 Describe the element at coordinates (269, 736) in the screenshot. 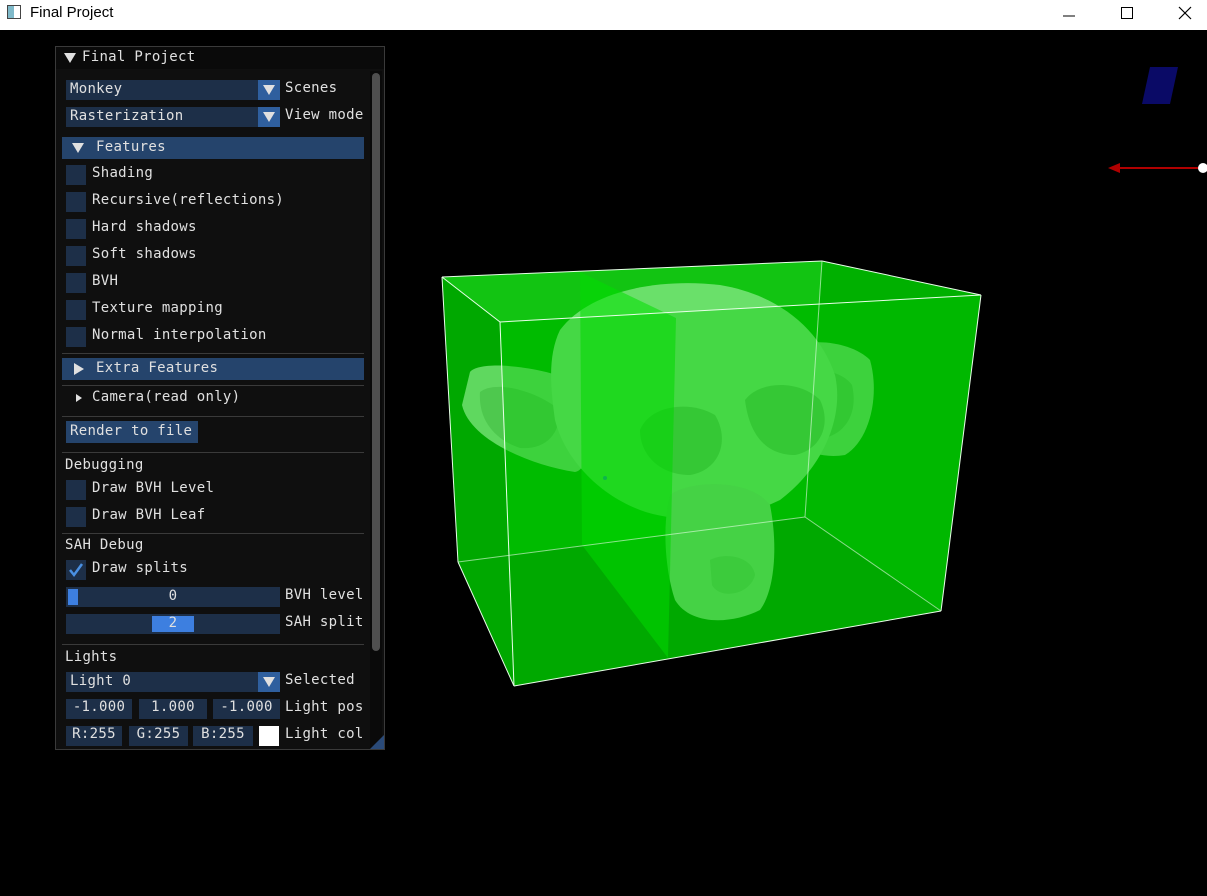

I see `light-color-swatch` at that location.